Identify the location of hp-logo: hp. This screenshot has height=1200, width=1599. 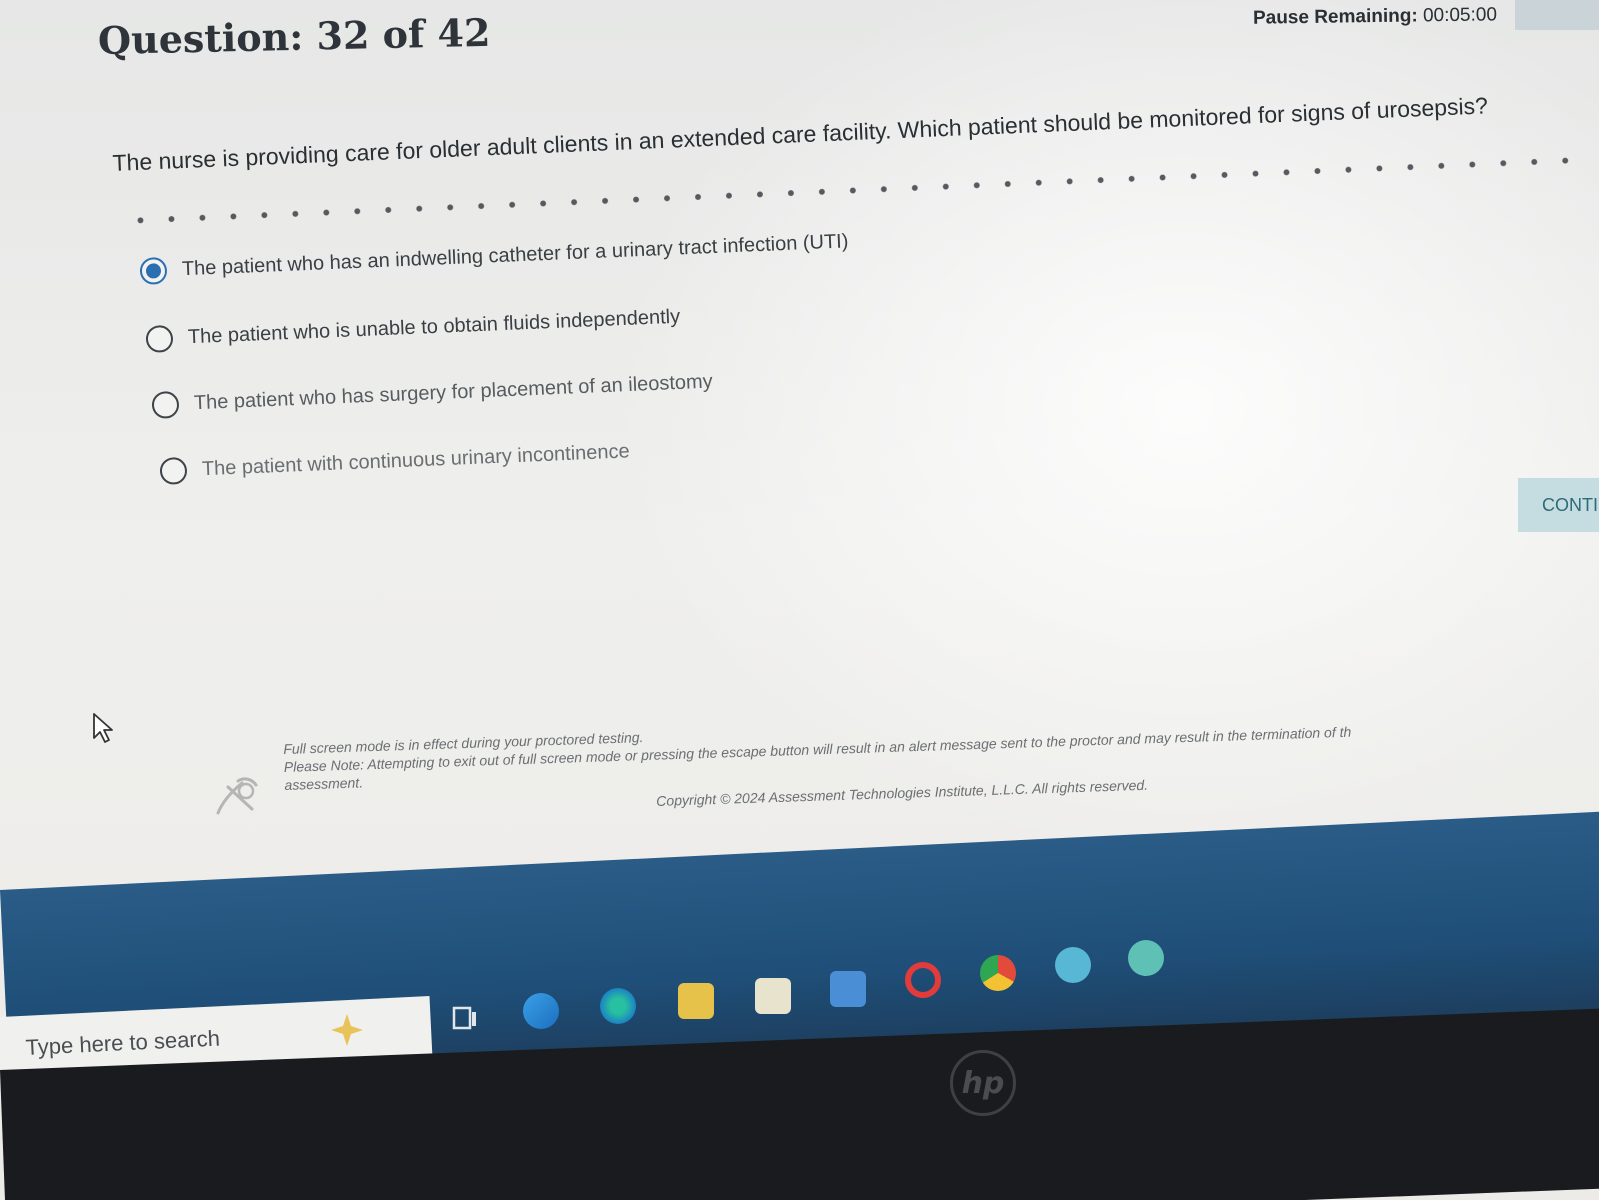
(983, 1083).